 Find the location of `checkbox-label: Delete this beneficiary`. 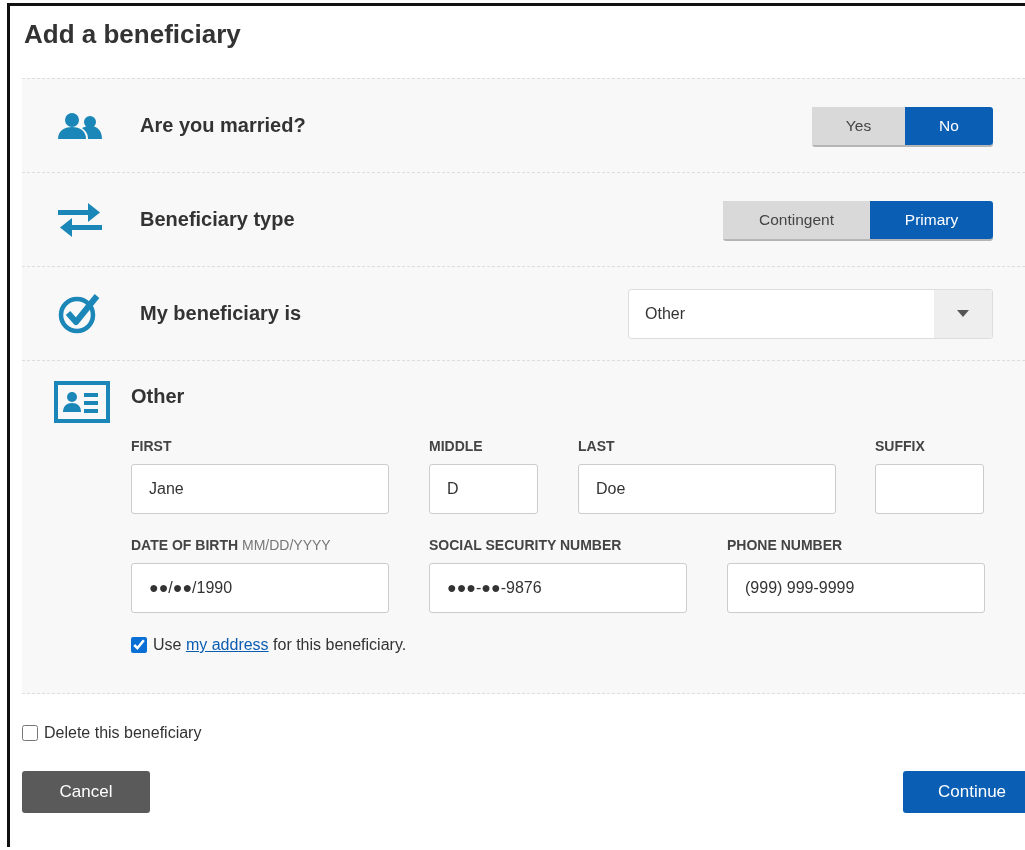

checkbox-label: Delete this beneficiary is located at coordinates (123, 733).